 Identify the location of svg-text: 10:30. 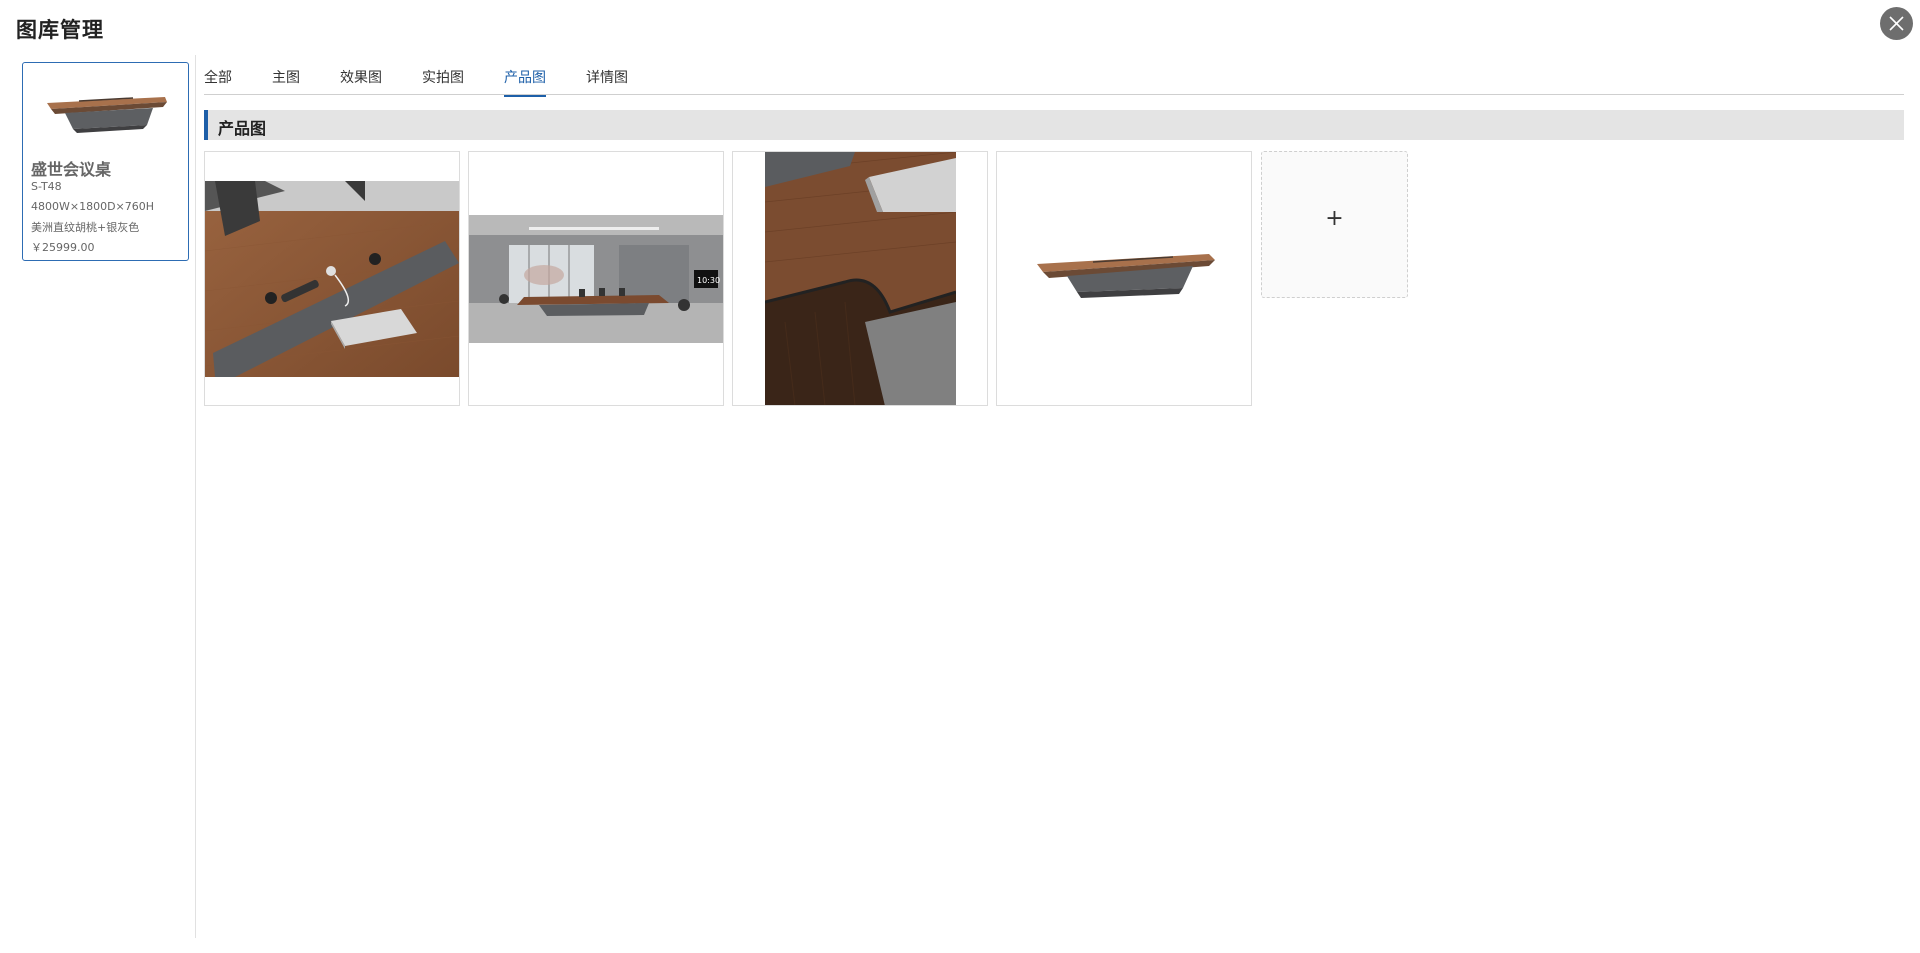
(708, 280).